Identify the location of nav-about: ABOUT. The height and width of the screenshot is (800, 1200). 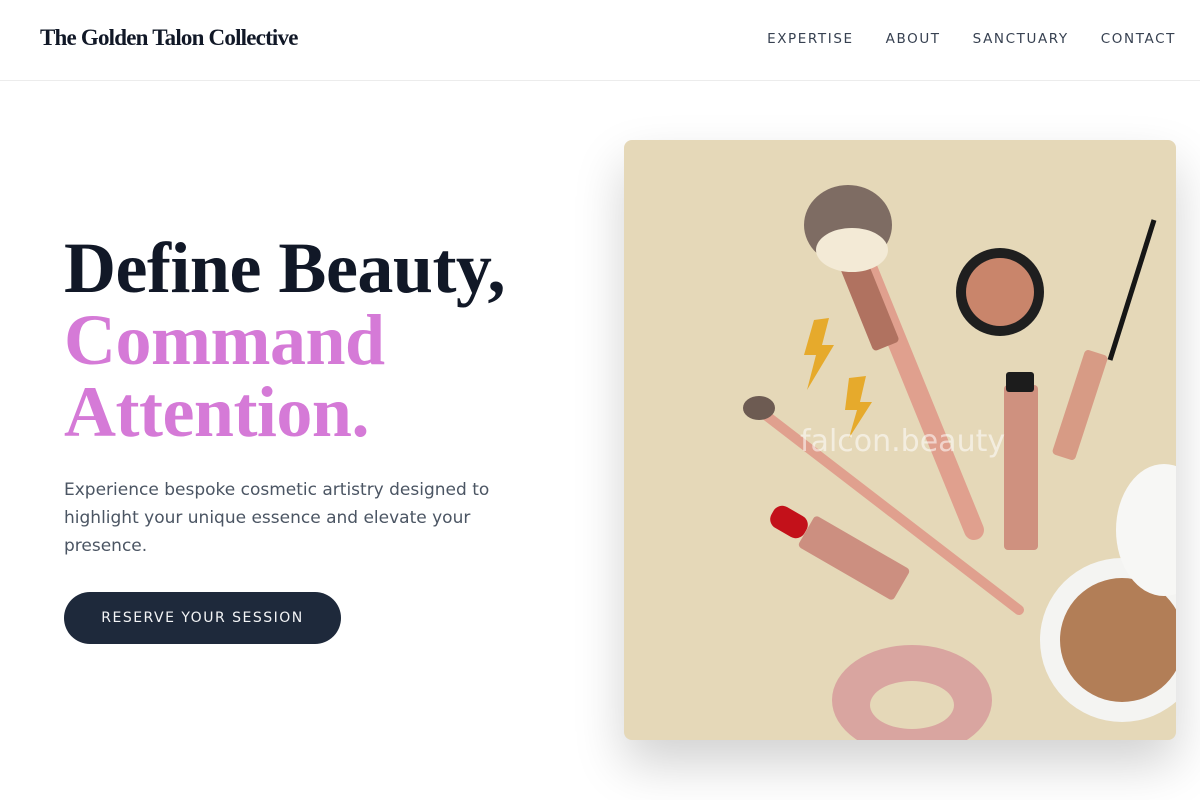
(913, 39).